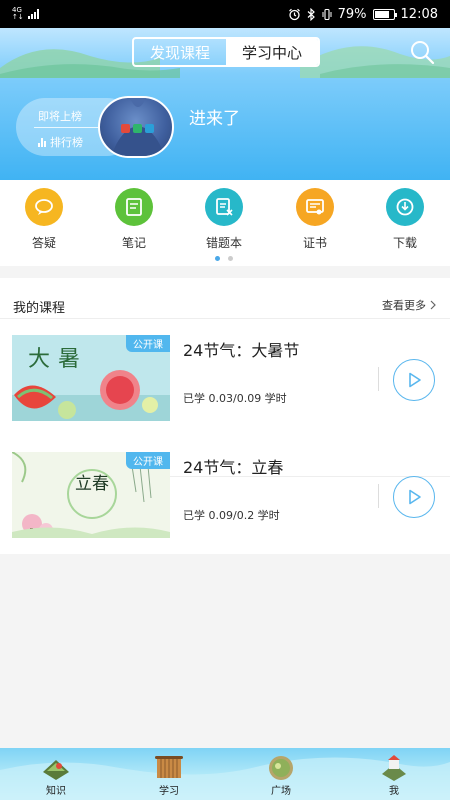  I want to click on leaderboard-label: 排行榜, so click(66, 142).